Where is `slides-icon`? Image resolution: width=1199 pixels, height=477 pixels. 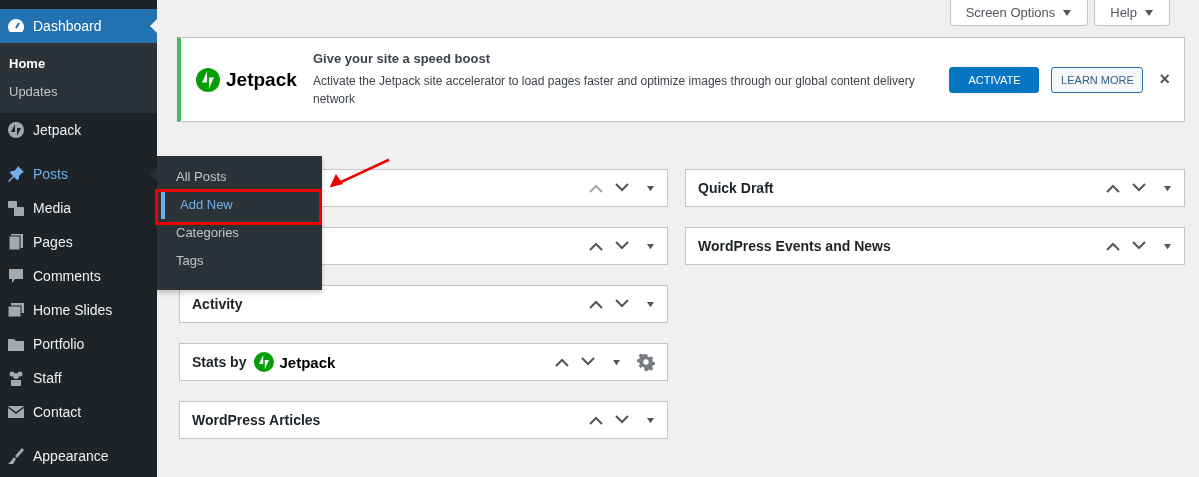 slides-icon is located at coordinates (16, 310).